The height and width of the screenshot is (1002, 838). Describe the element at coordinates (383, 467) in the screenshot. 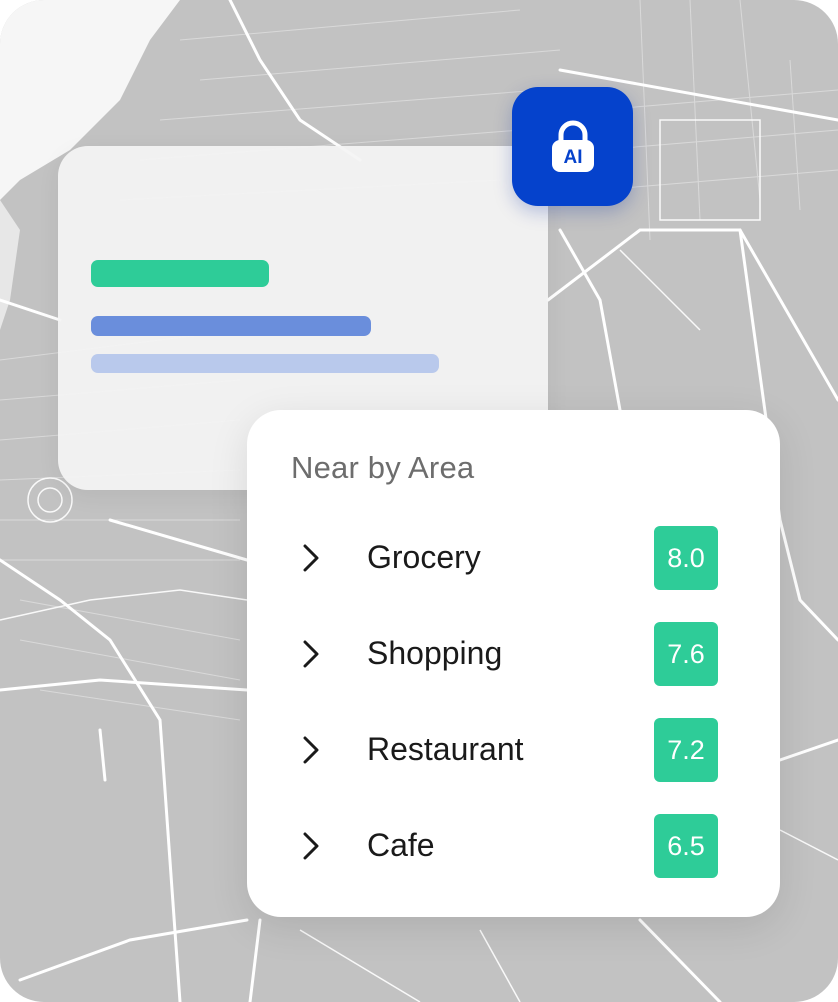

I see `nearby-title: Near by Area` at that location.